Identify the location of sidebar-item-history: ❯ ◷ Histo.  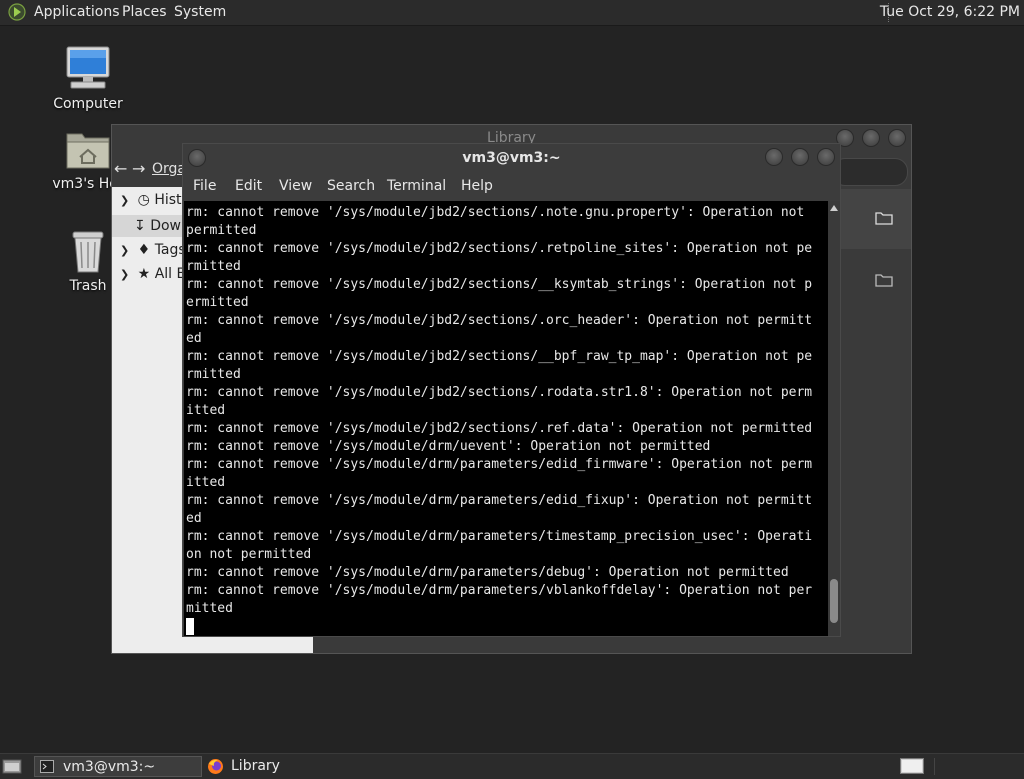
(155, 200).